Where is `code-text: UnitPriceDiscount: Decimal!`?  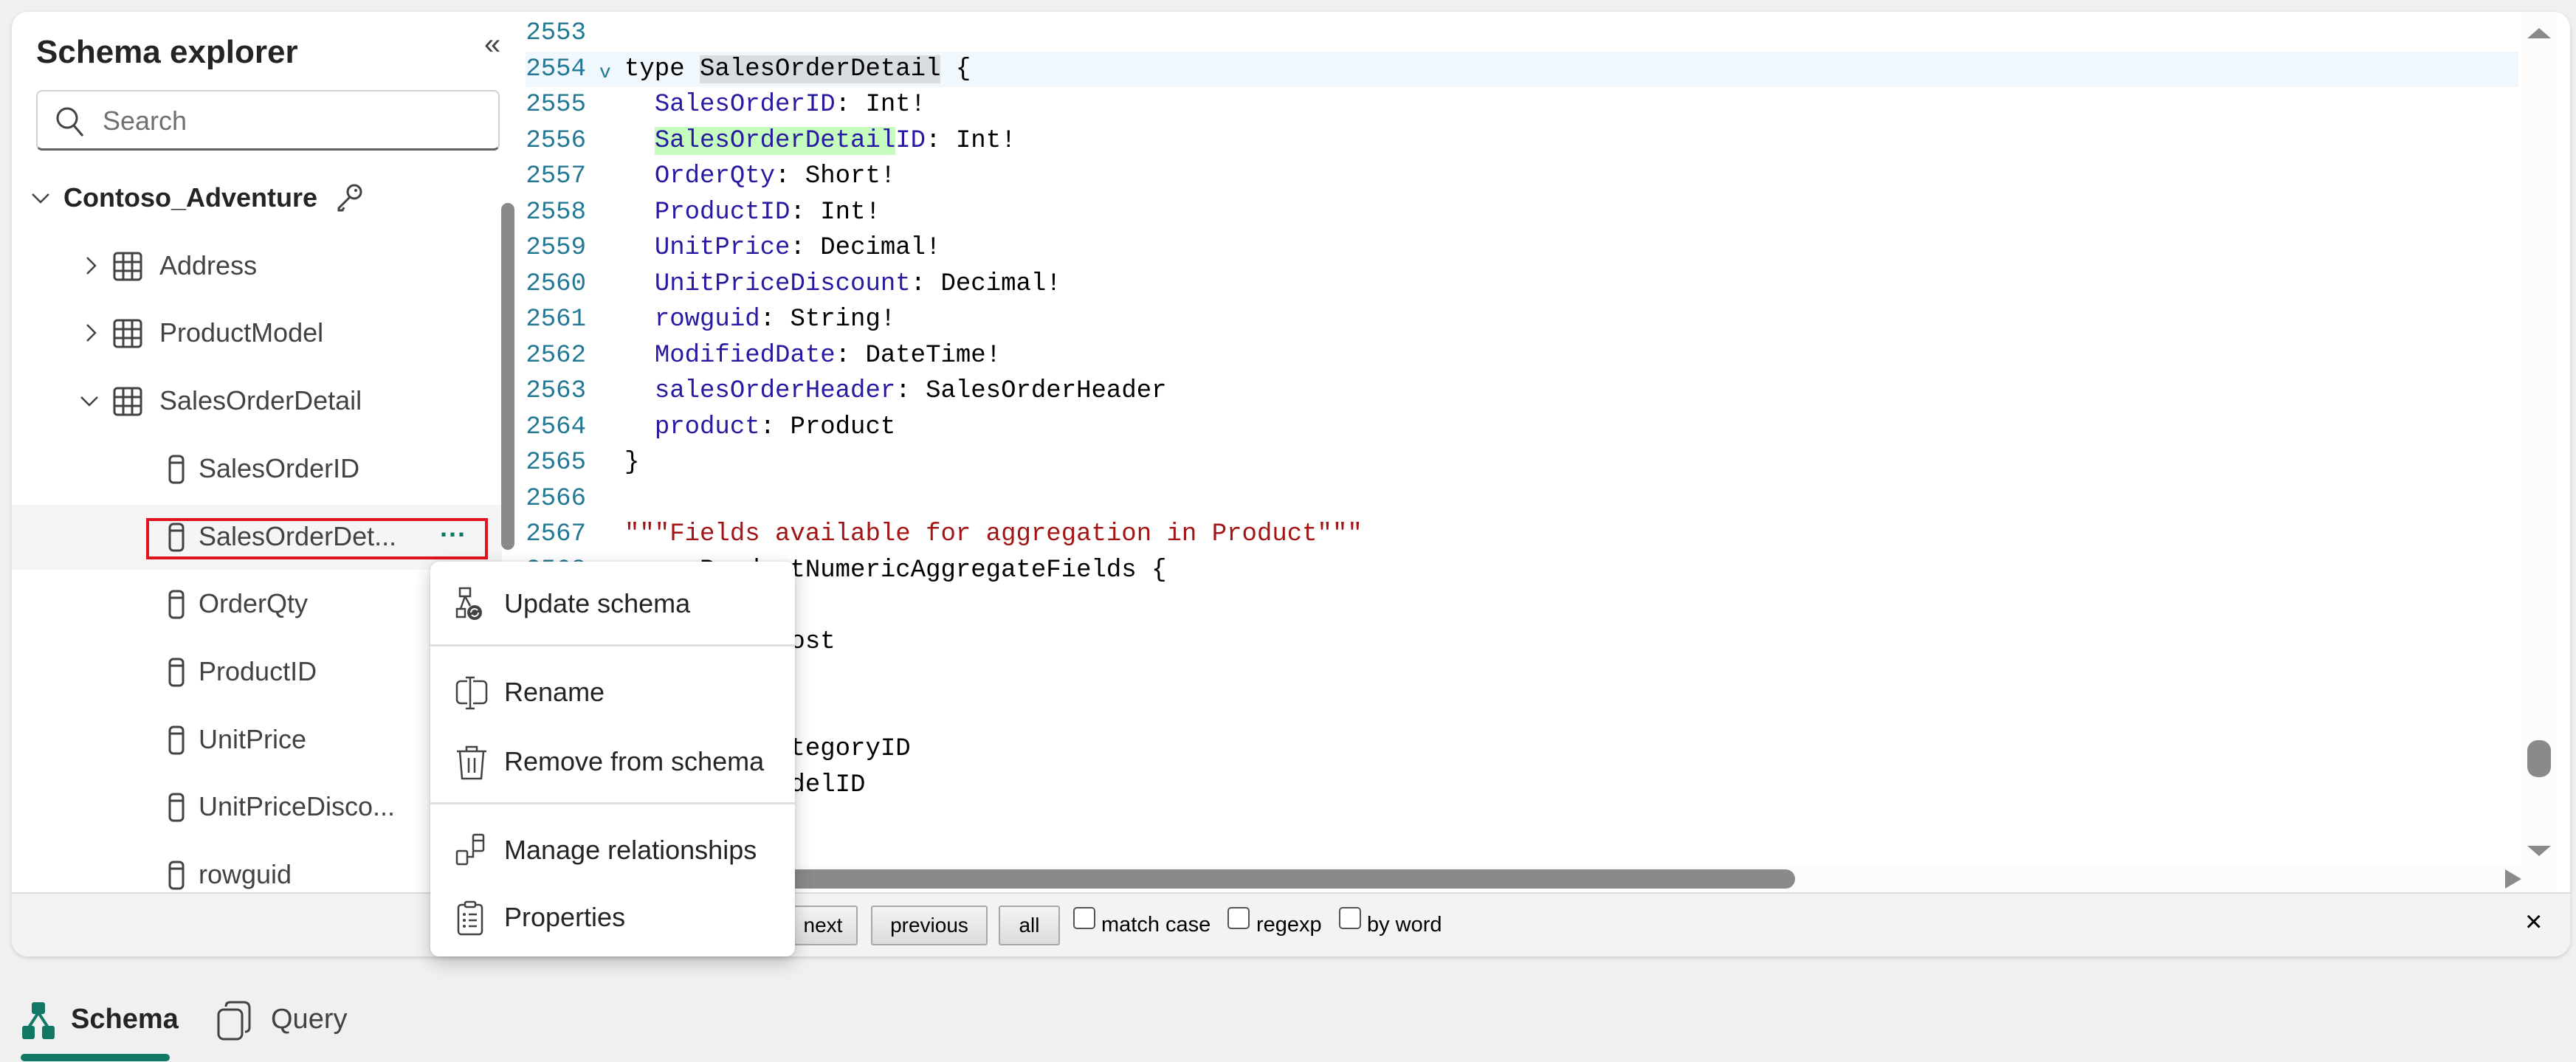 code-text: UnitPriceDiscount: Decimal! is located at coordinates (843, 284).